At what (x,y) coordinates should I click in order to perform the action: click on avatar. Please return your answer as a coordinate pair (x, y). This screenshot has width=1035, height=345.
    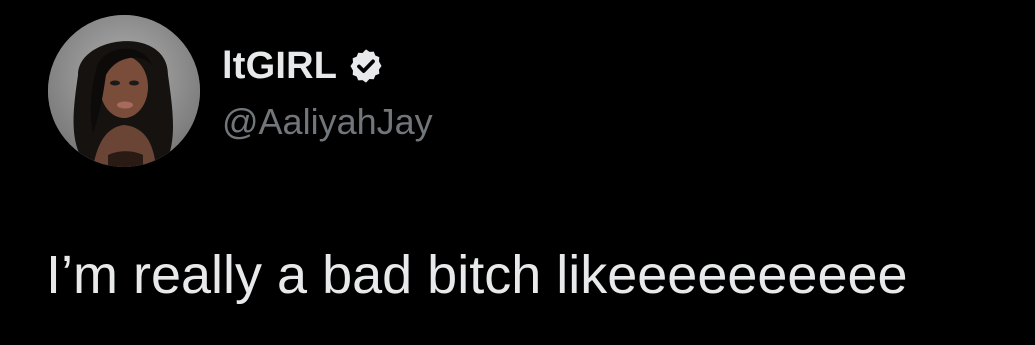
    Looking at the image, I should click on (124, 91).